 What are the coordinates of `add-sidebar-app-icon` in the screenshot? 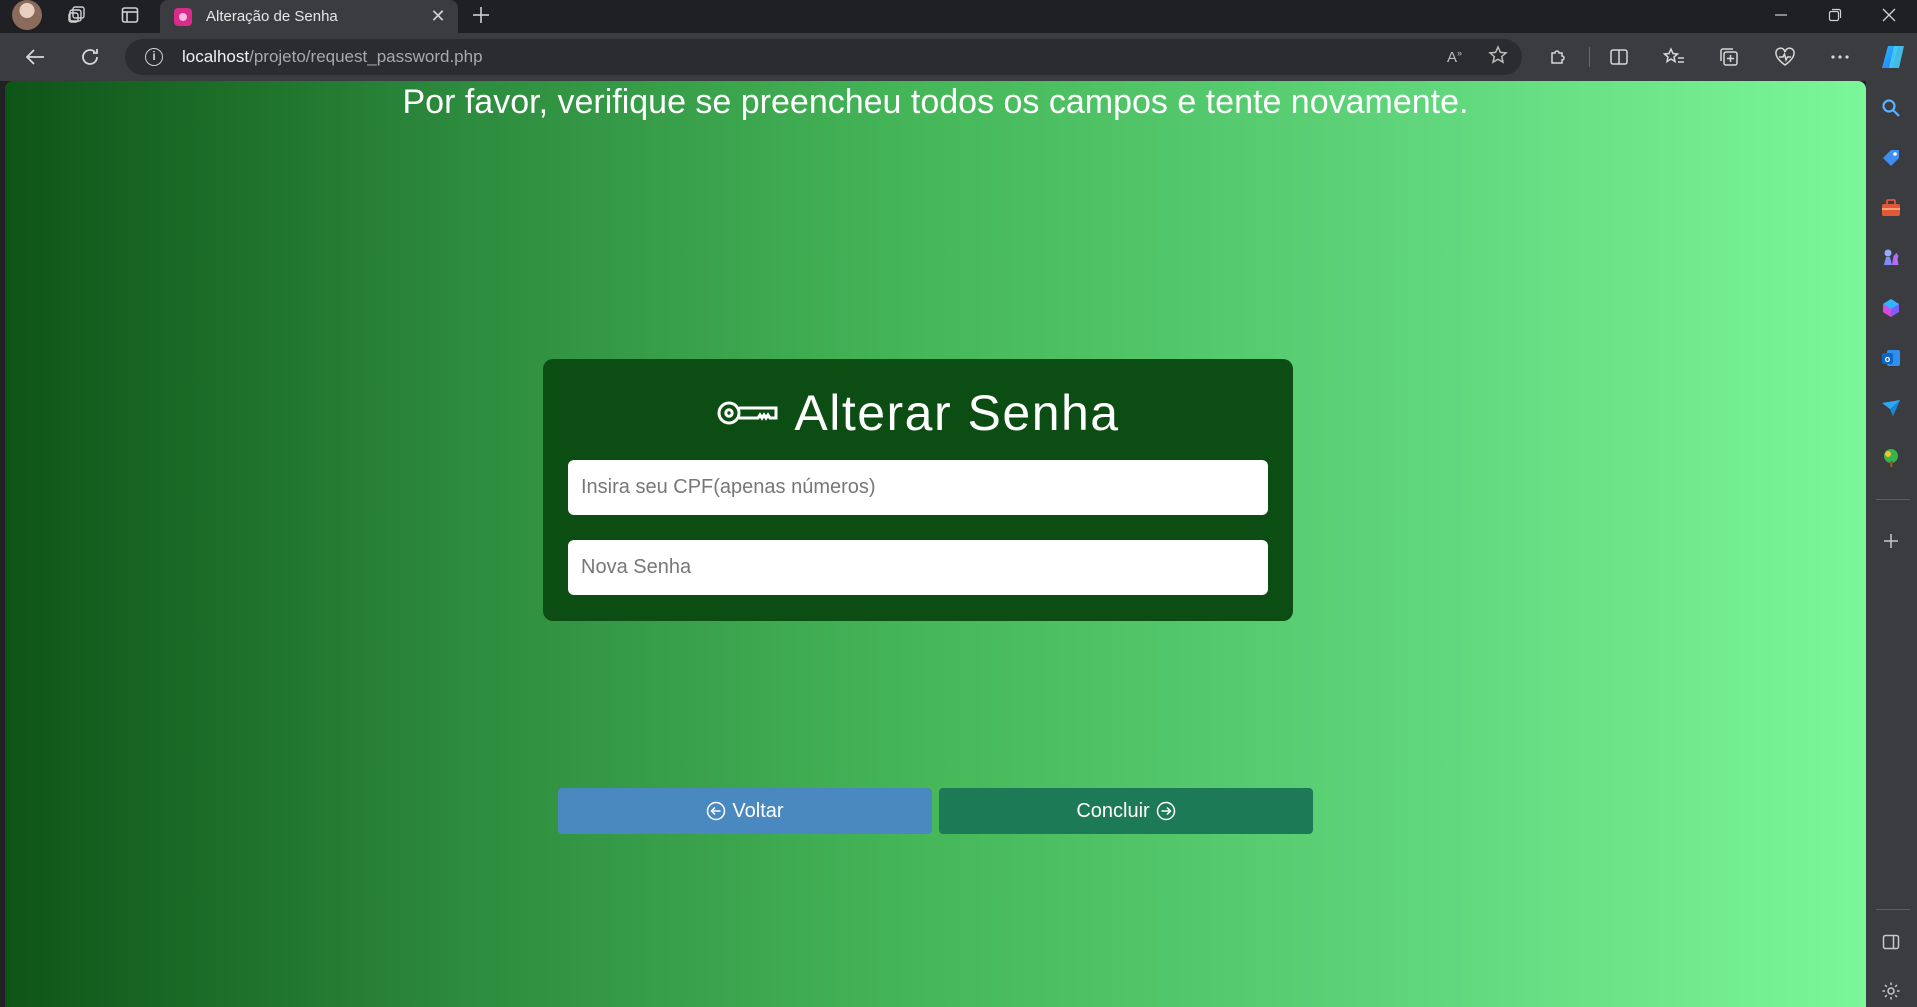 It's located at (1891, 541).